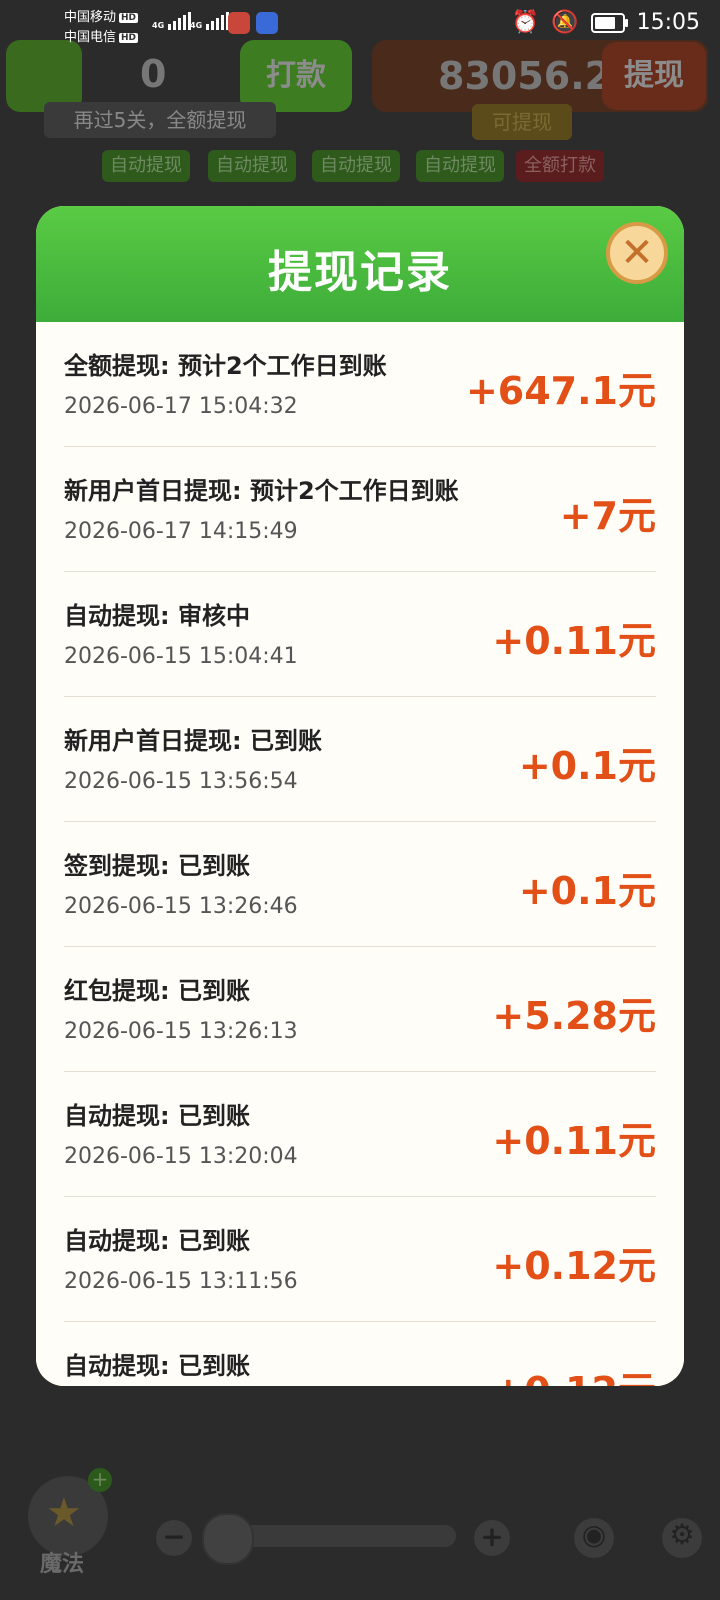 The width and height of the screenshot is (720, 1600). What do you see at coordinates (157, 991) in the screenshot?
I see `record-title: 红包提现: 已到账` at bounding box center [157, 991].